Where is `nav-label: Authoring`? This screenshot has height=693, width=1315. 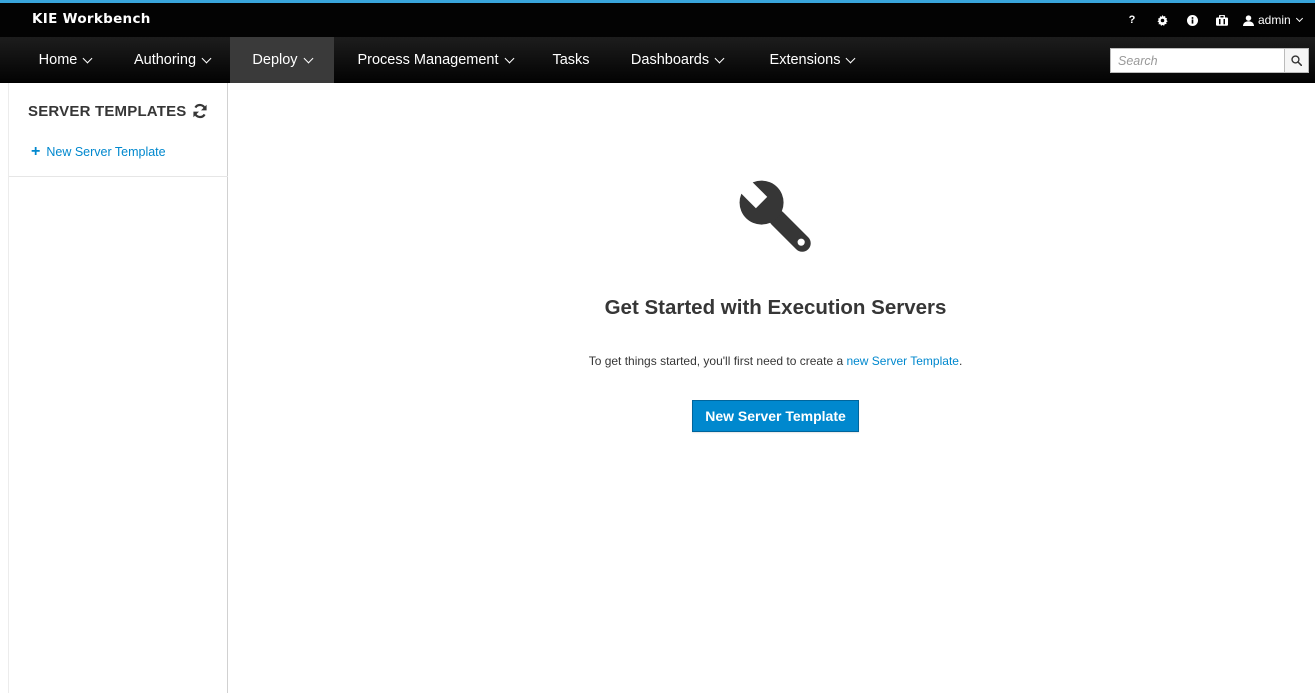 nav-label: Authoring is located at coordinates (165, 60).